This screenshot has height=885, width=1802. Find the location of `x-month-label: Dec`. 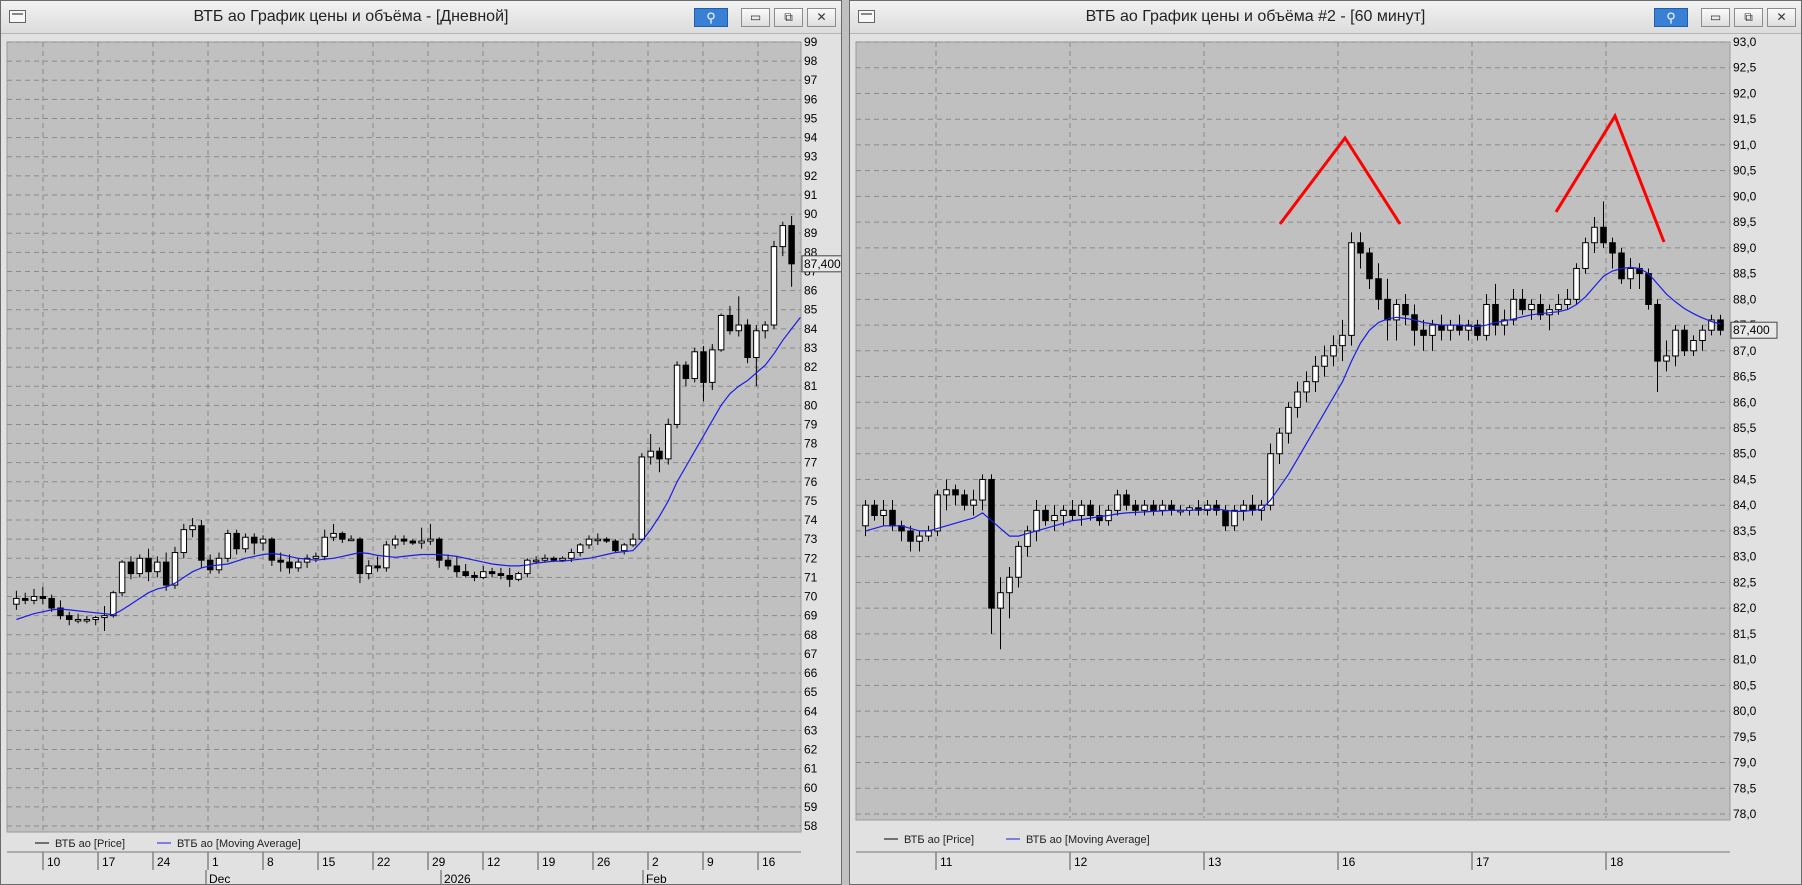

x-month-label: Dec is located at coordinates (219, 878).